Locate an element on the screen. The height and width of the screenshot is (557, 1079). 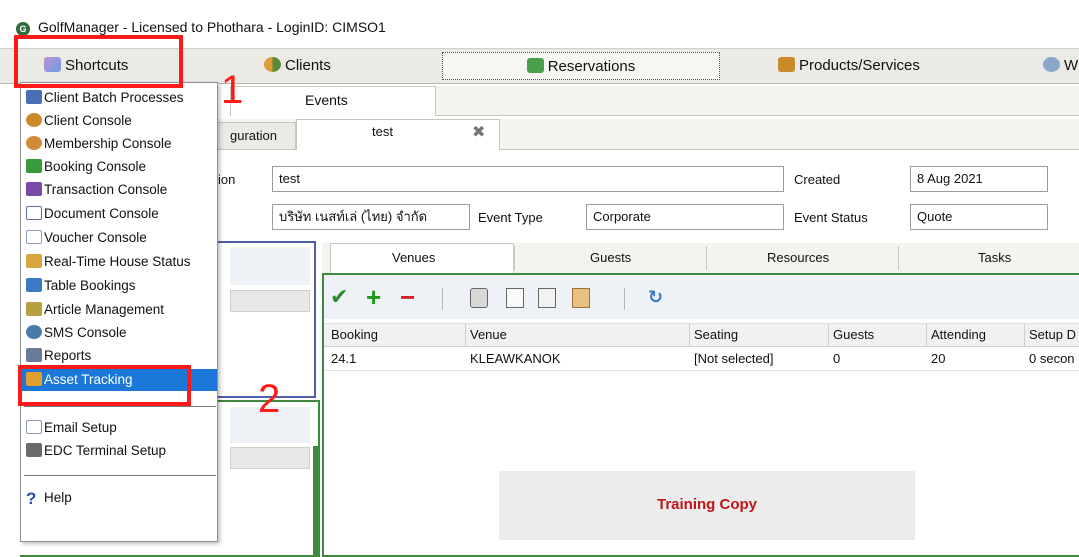
menu-item-article-management: Article Management is located at coordinates (119, 310).